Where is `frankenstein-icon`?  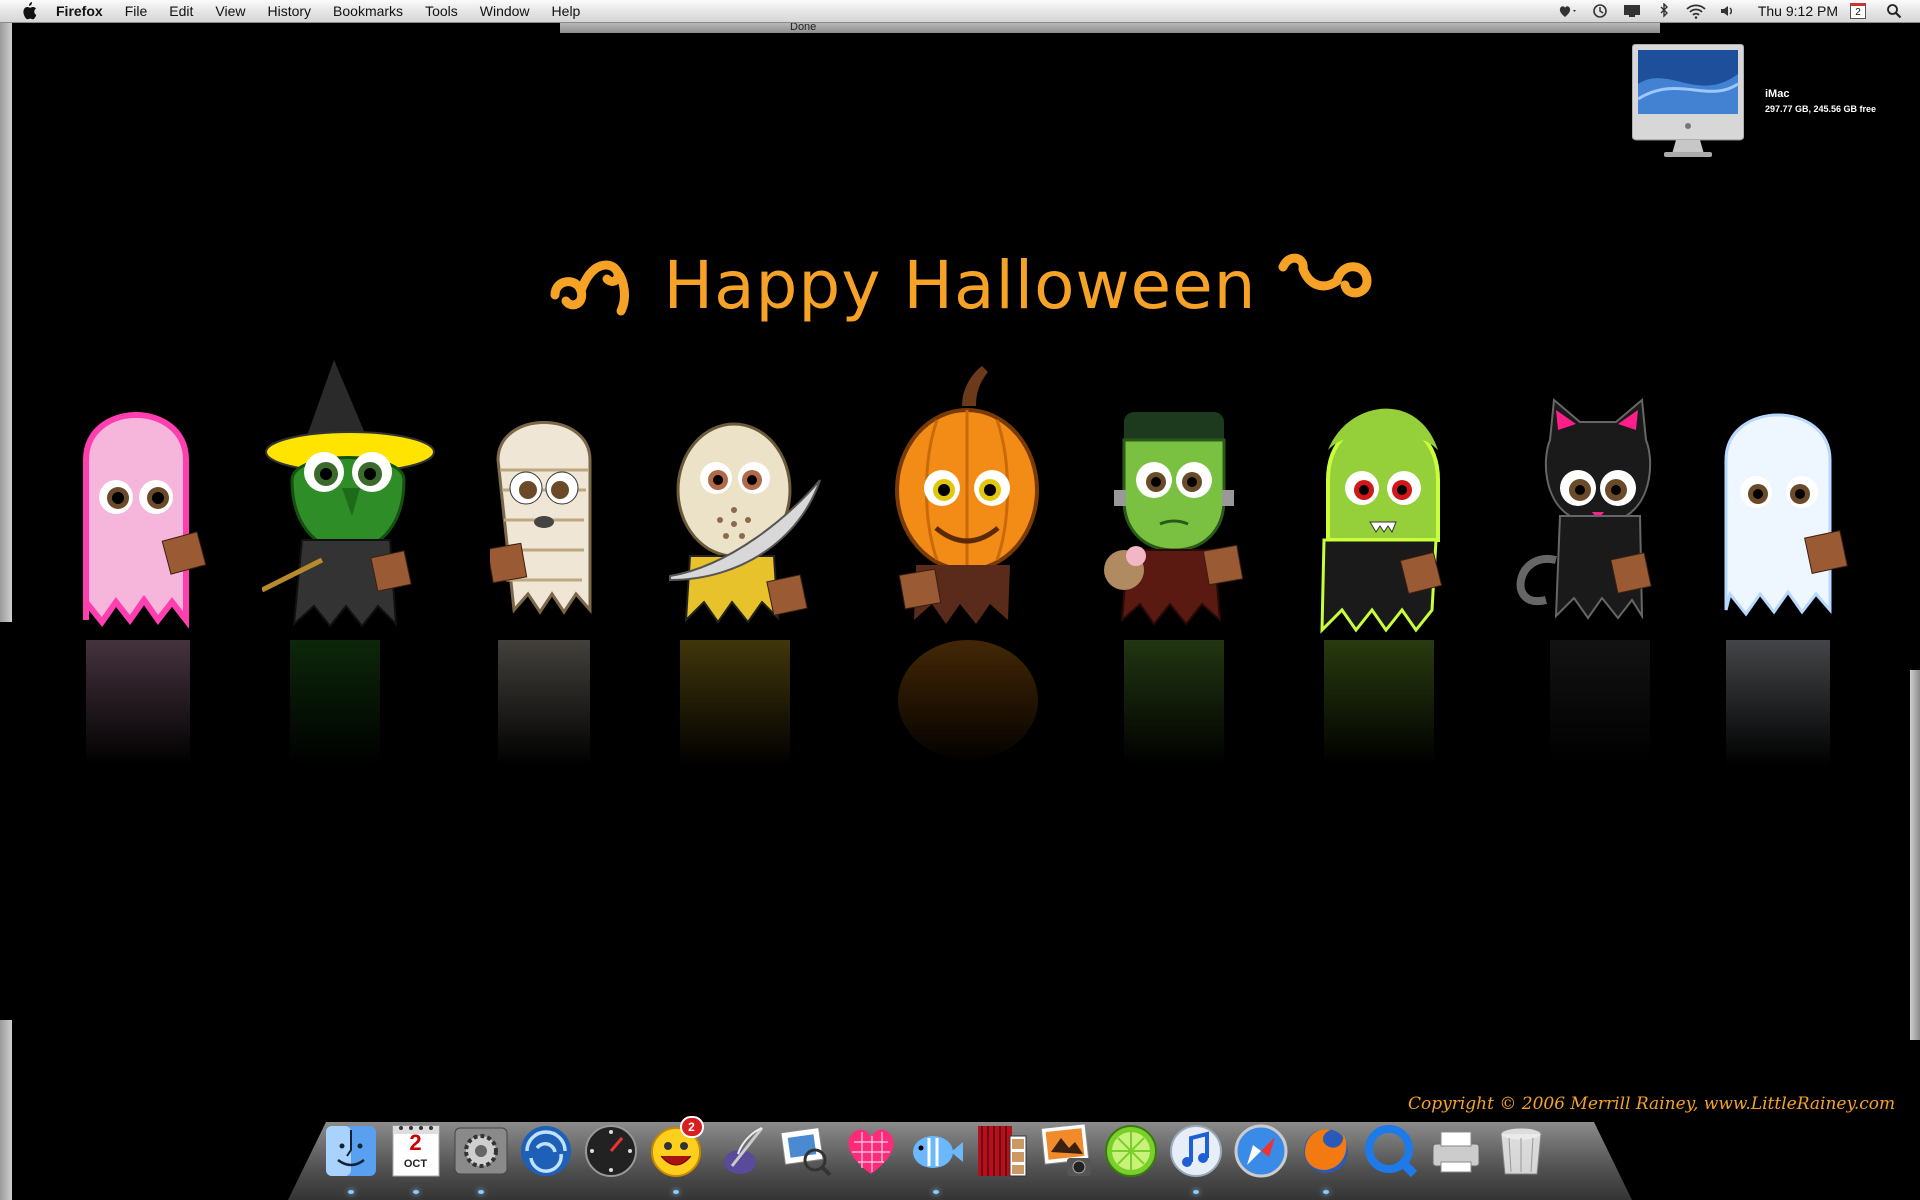
frankenstein-icon is located at coordinates (1174, 519).